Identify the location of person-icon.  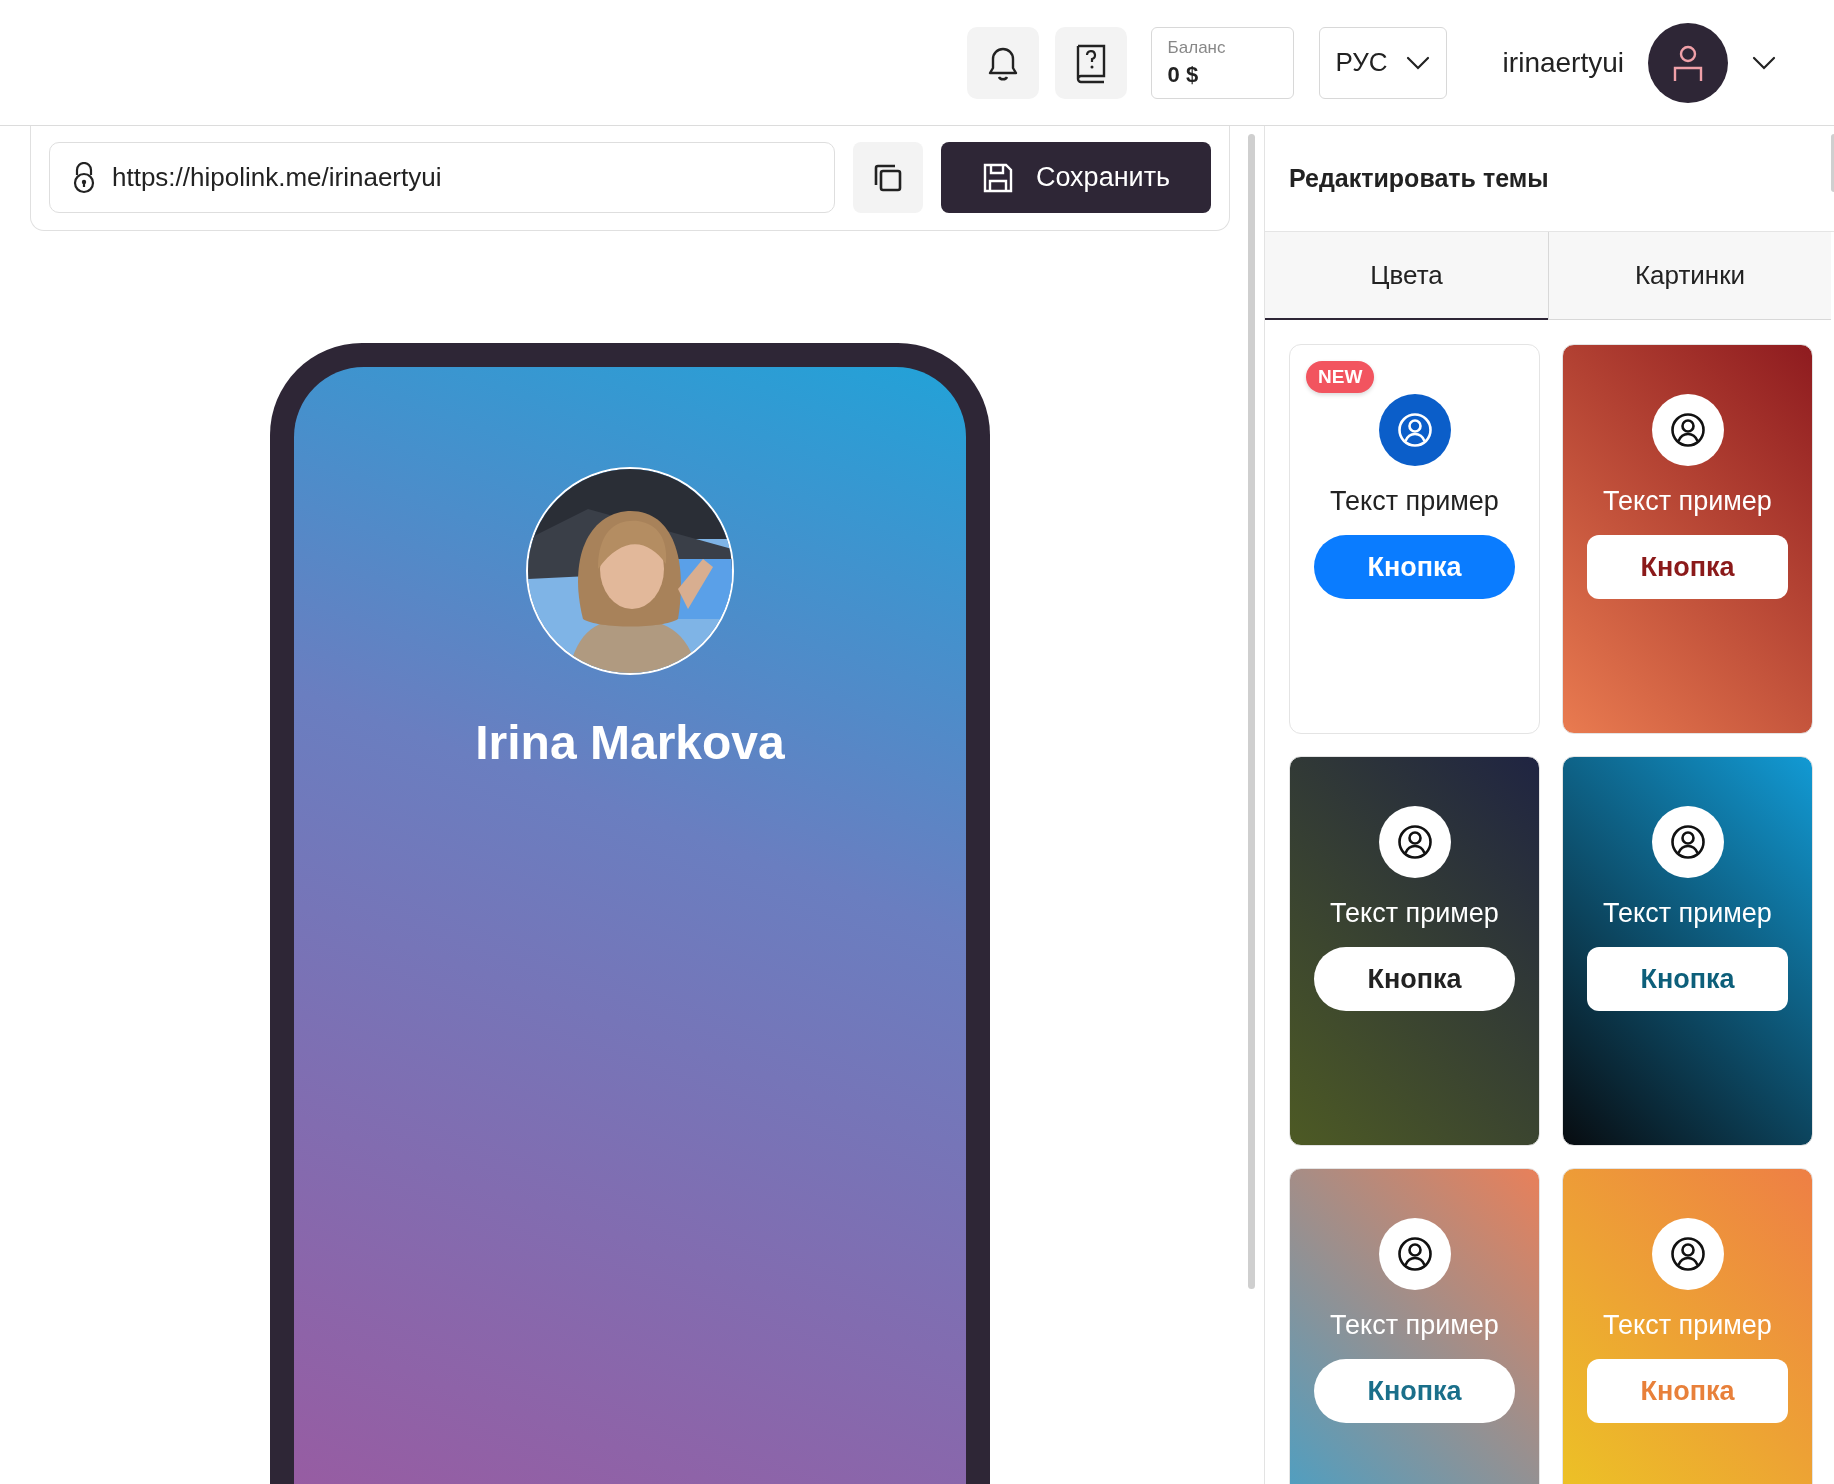
(1688, 62).